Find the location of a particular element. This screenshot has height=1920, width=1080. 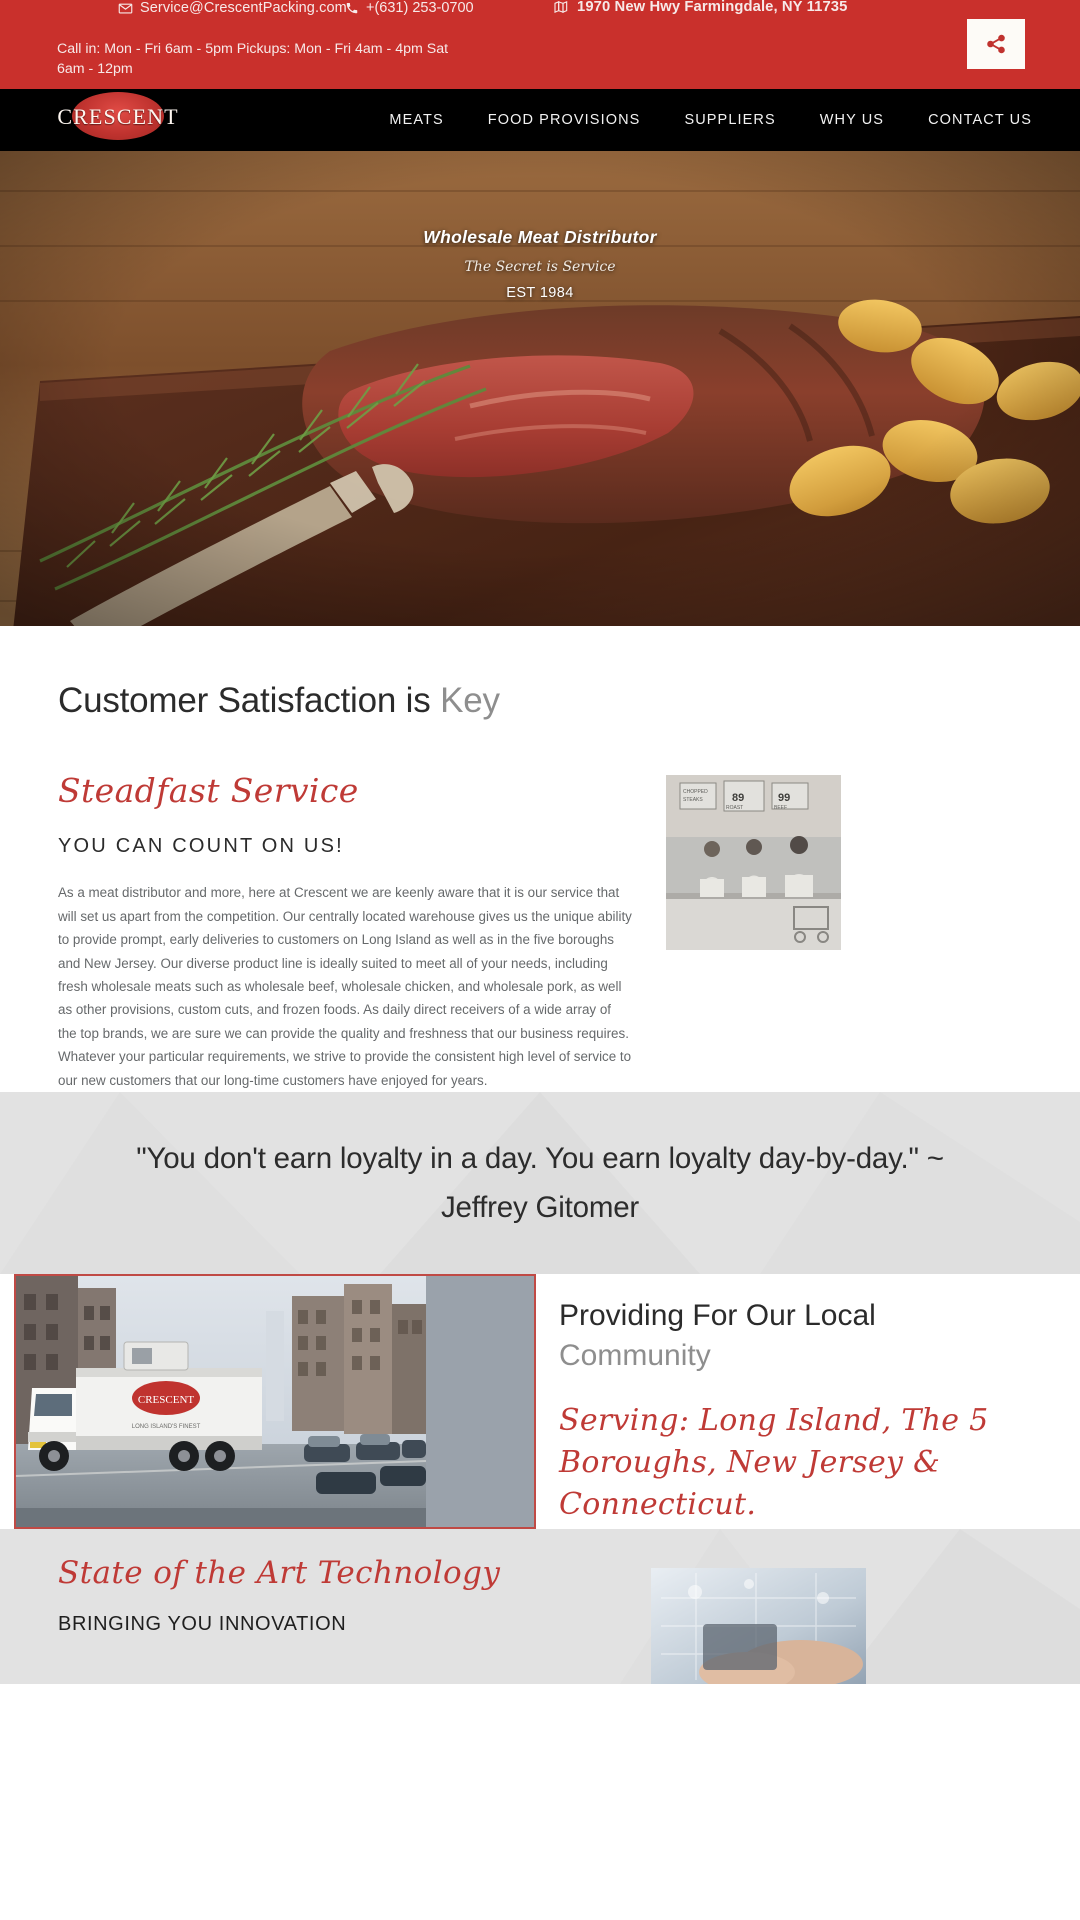

email-contact: Service@CrescentPacking.com is located at coordinates (232, 8).